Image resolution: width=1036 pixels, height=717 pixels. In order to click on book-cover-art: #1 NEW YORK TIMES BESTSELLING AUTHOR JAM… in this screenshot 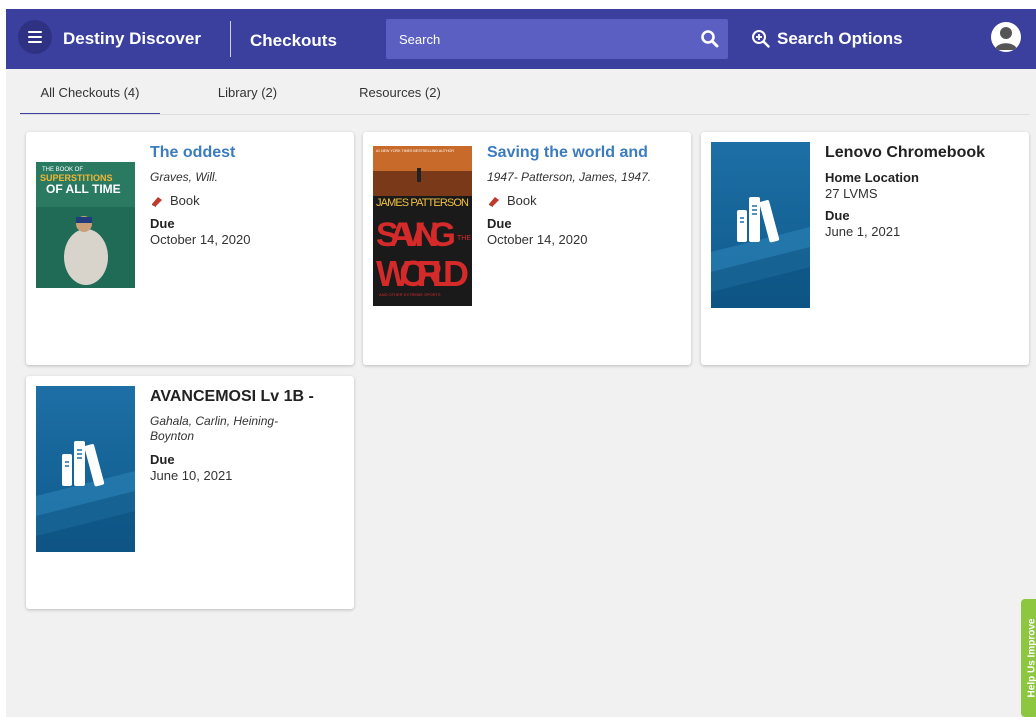, I will do `click(422, 226)`.